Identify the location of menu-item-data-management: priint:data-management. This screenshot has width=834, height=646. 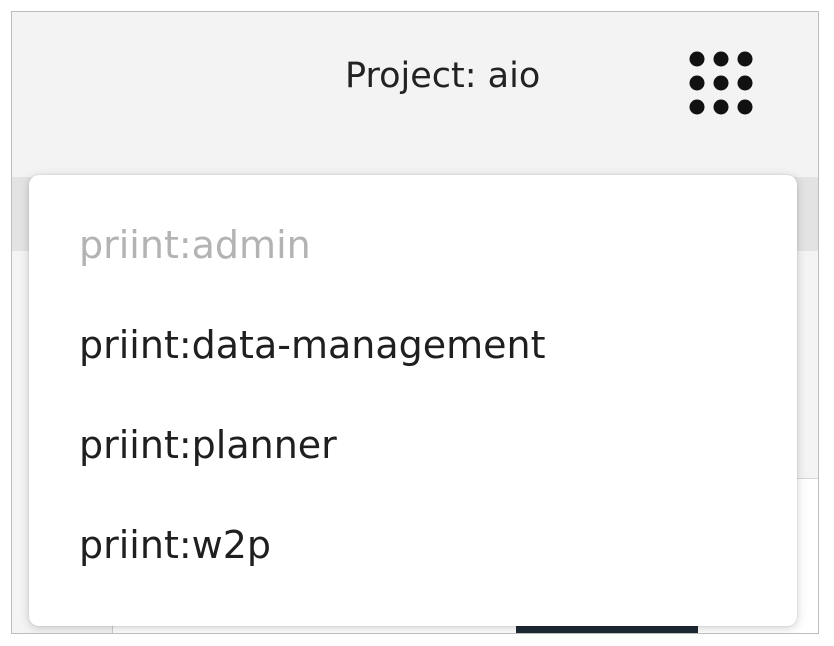
(312, 345).